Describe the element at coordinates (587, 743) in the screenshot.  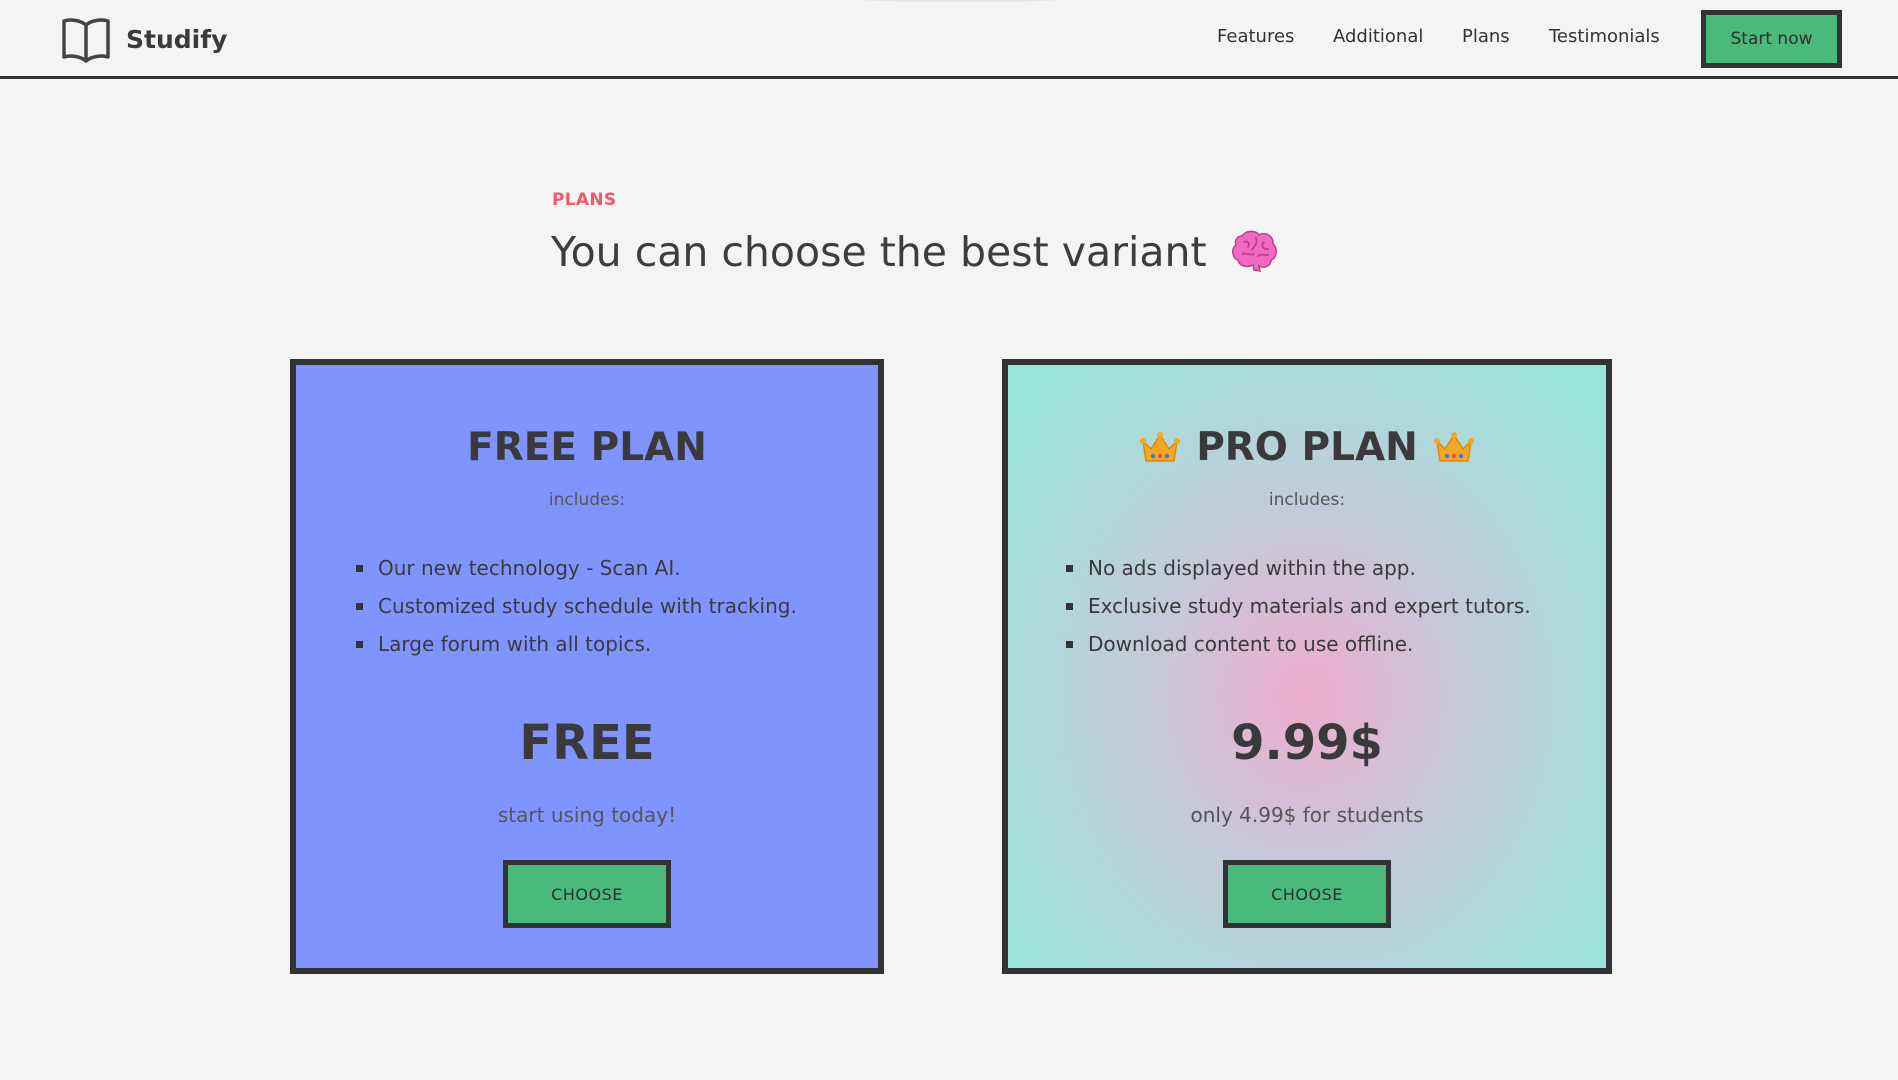
I see `plan-price: FREE` at that location.